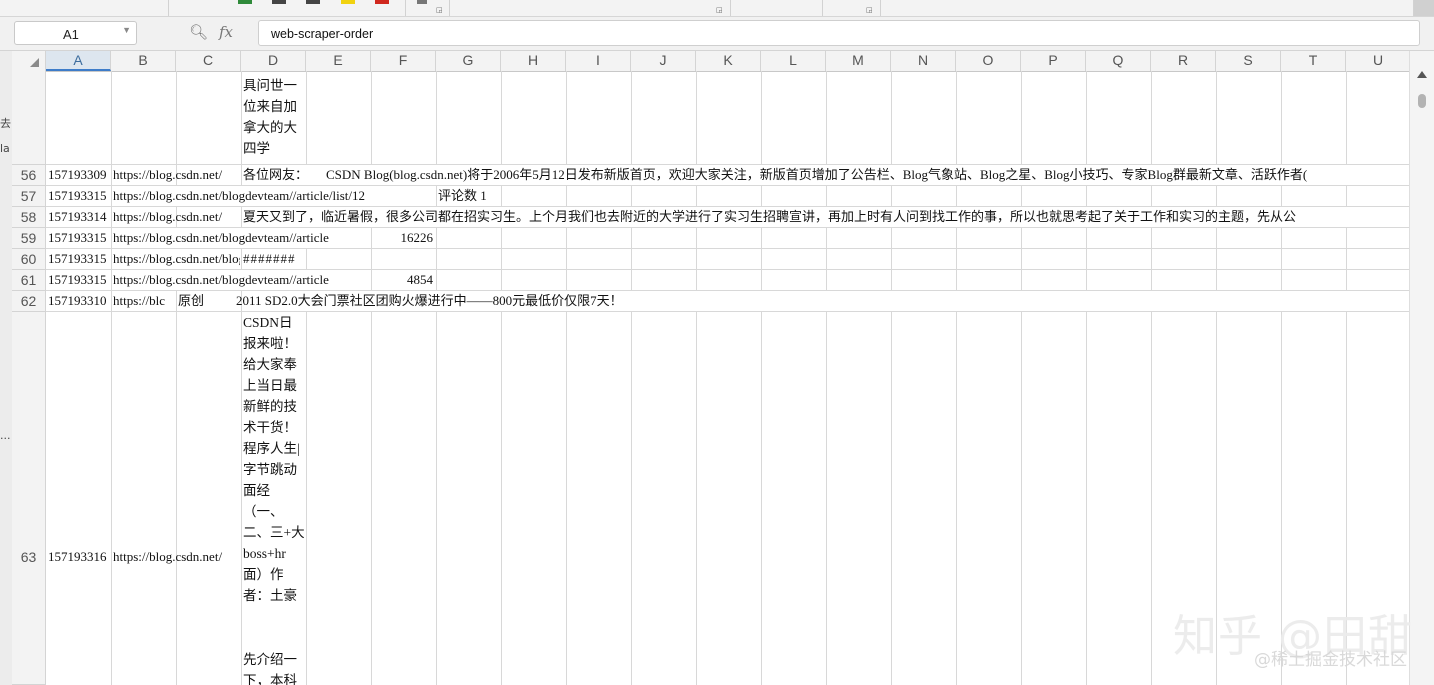 This screenshot has height=685, width=1434. I want to click on row-header-62: 62, so click(29, 301).